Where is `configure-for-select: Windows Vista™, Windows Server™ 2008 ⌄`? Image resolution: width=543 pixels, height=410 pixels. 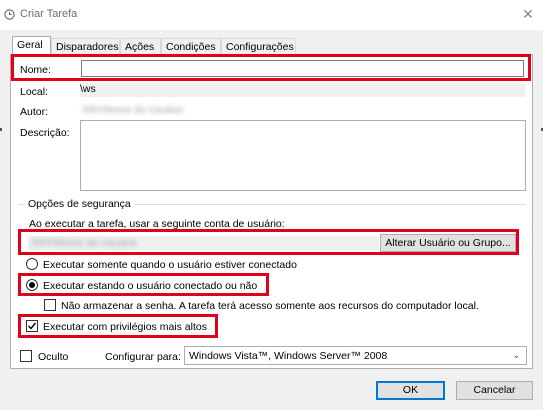 configure-for-select: Windows Vista™, Windows Server™ 2008 ⌄ is located at coordinates (355, 355).